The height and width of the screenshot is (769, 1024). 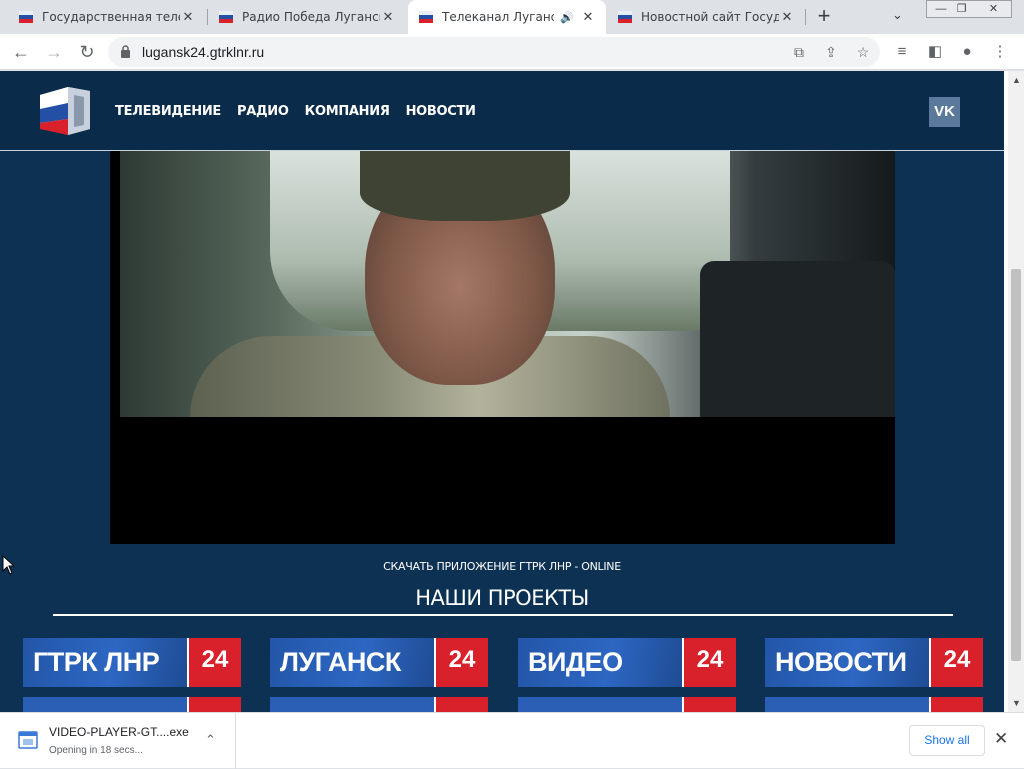 I want to click on nav-radio: РАДИО, so click(x=263, y=111).